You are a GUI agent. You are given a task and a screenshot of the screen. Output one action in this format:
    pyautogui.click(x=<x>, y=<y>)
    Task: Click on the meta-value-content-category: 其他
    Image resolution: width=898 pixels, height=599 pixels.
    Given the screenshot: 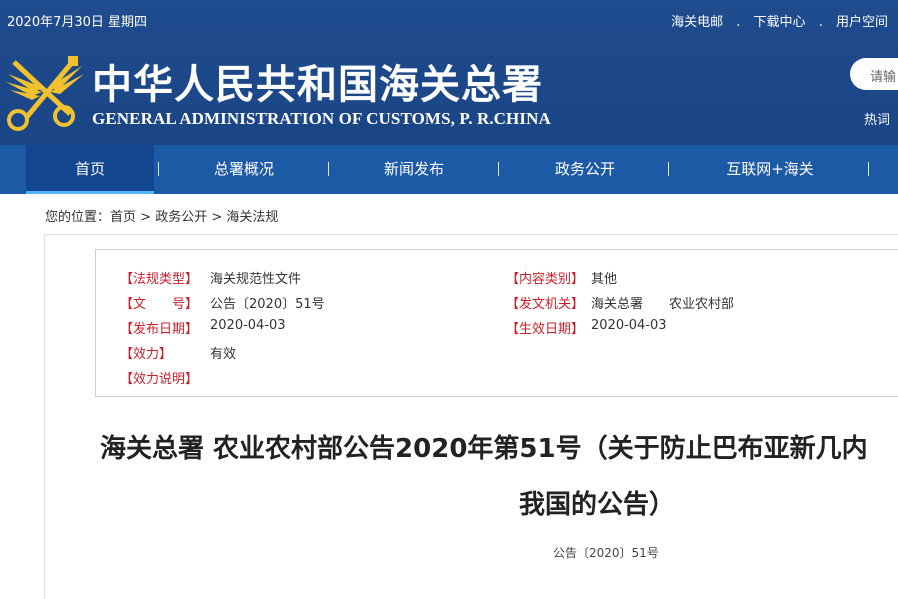 What is the action you would take?
    pyautogui.click(x=604, y=279)
    